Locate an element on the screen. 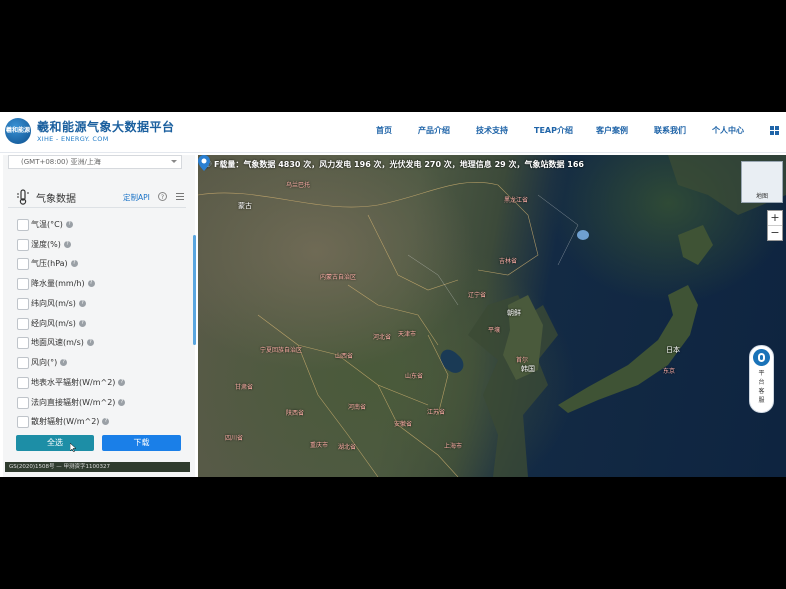 The width and height of the screenshot is (786, 589). minimap-label: 地图 is located at coordinates (761, 196).